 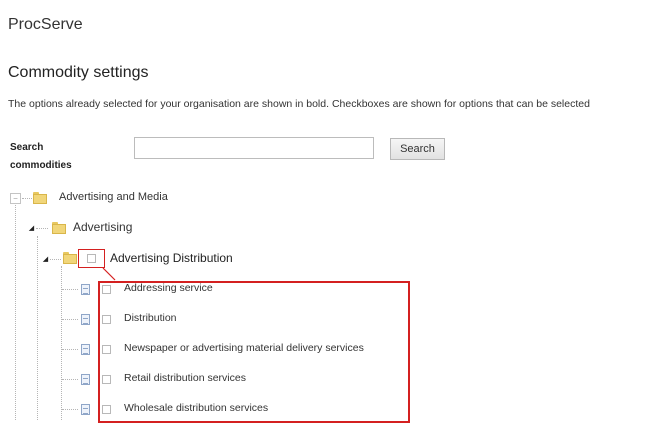 What do you see at coordinates (417, 149) in the screenshot?
I see `search-button: Search` at bounding box center [417, 149].